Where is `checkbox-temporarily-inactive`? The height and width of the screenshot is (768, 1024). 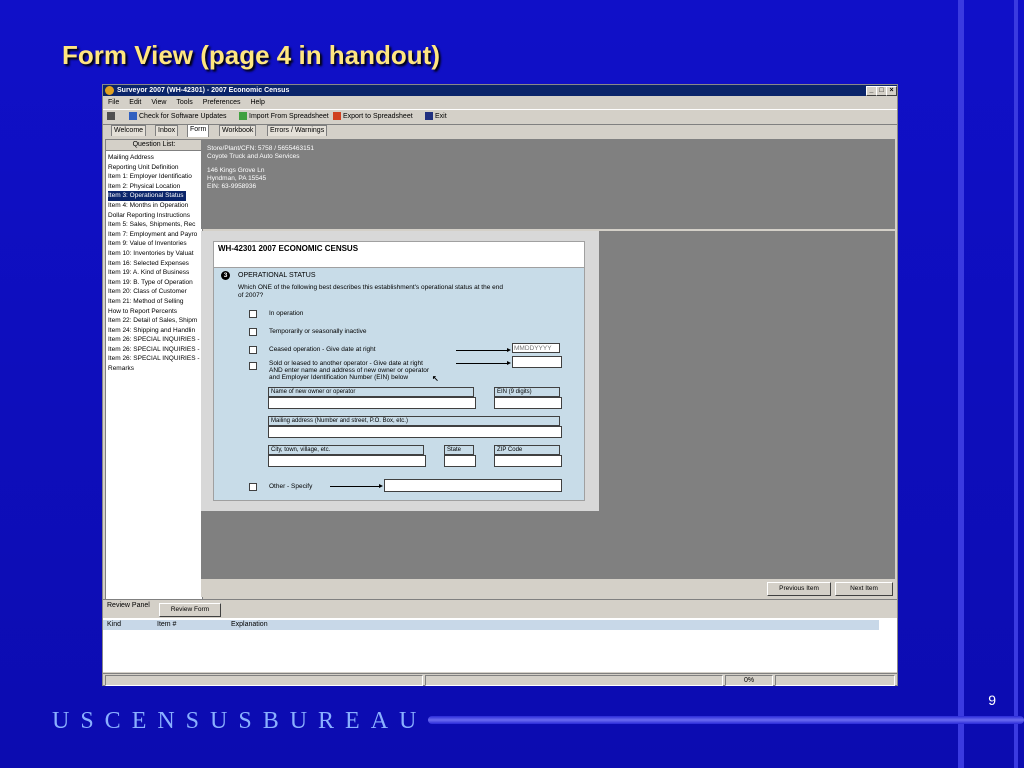 checkbox-temporarily-inactive is located at coordinates (253, 332).